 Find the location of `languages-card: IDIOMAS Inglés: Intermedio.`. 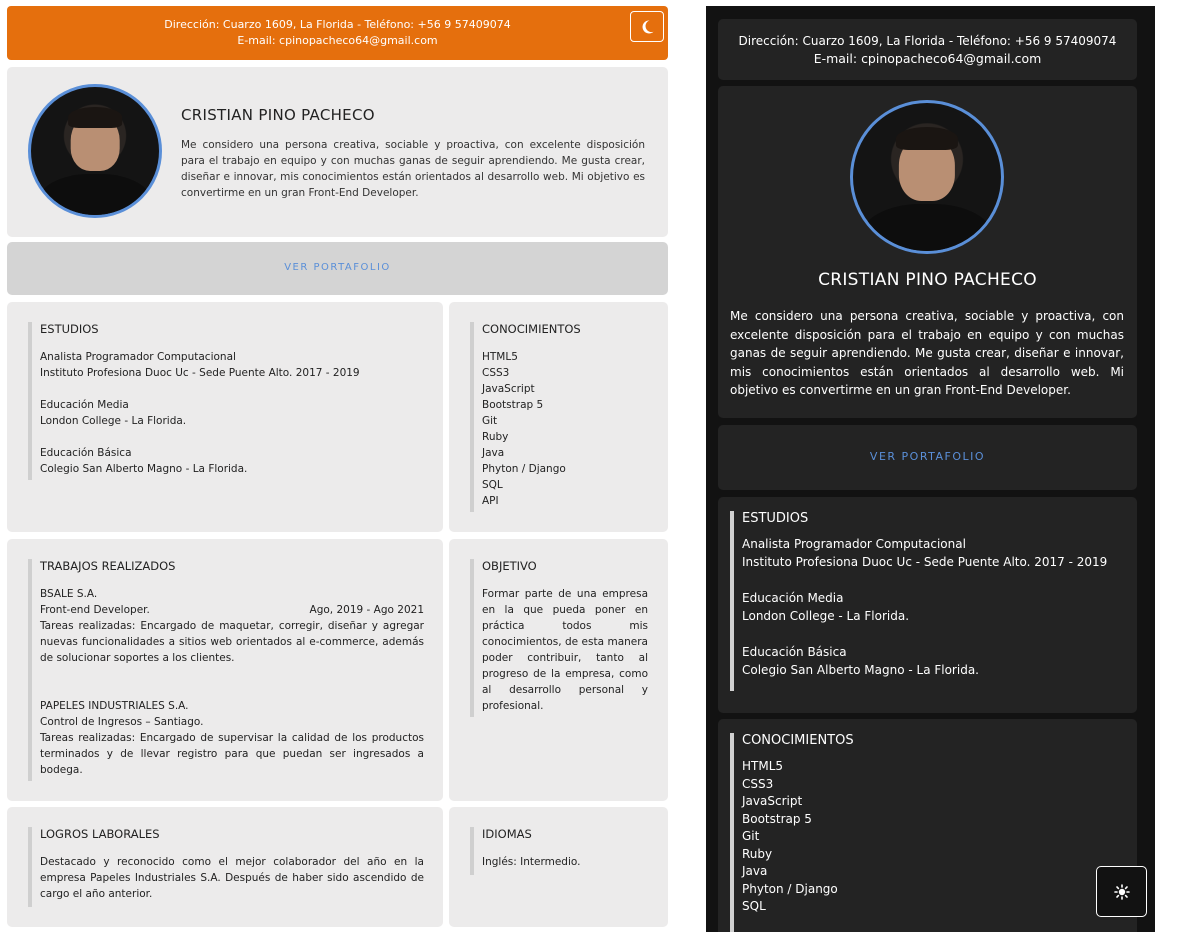

languages-card: IDIOMAS Inglés: Intermedio. is located at coordinates (558, 867).